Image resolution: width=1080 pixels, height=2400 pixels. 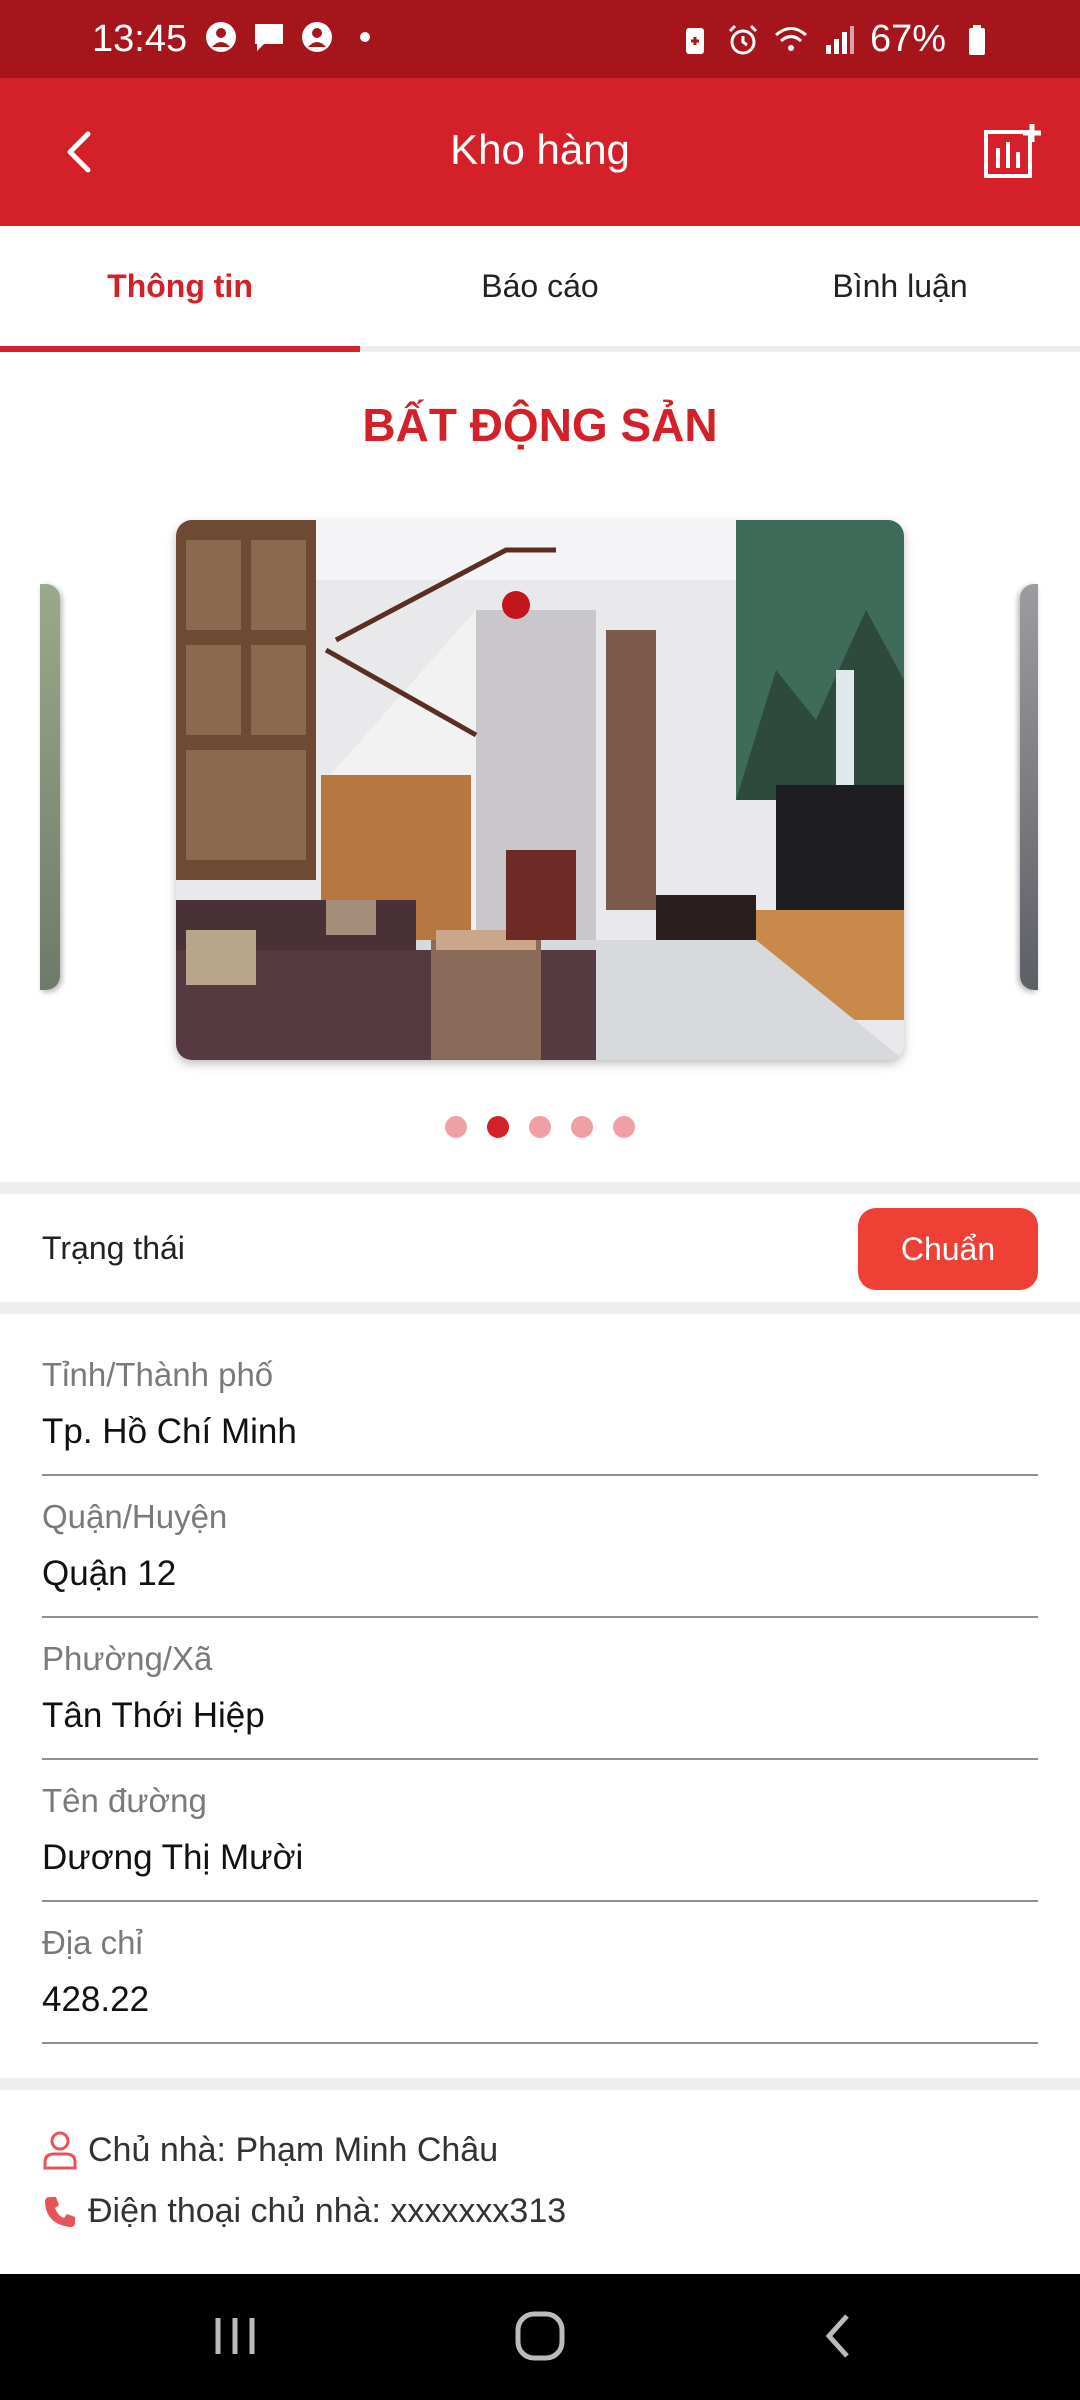 I want to click on notification-icons, so click(x=293, y=37).